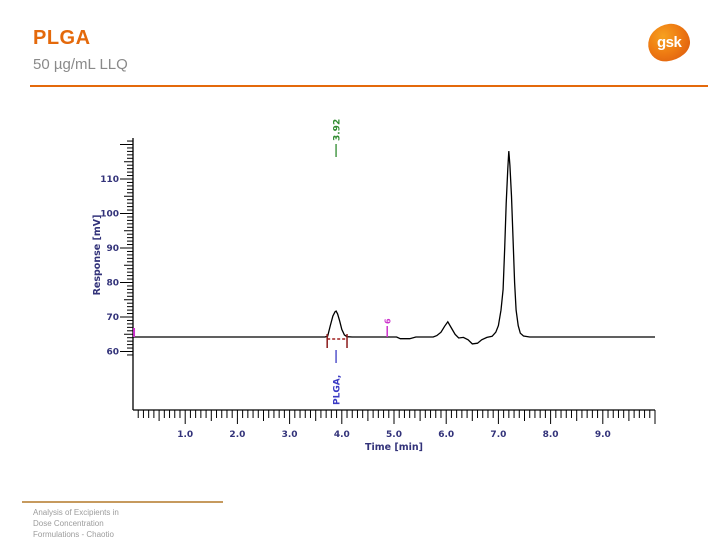 The width and height of the screenshot is (720, 540). I want to click on x-tick-label: 6.0, so click(446, 435).